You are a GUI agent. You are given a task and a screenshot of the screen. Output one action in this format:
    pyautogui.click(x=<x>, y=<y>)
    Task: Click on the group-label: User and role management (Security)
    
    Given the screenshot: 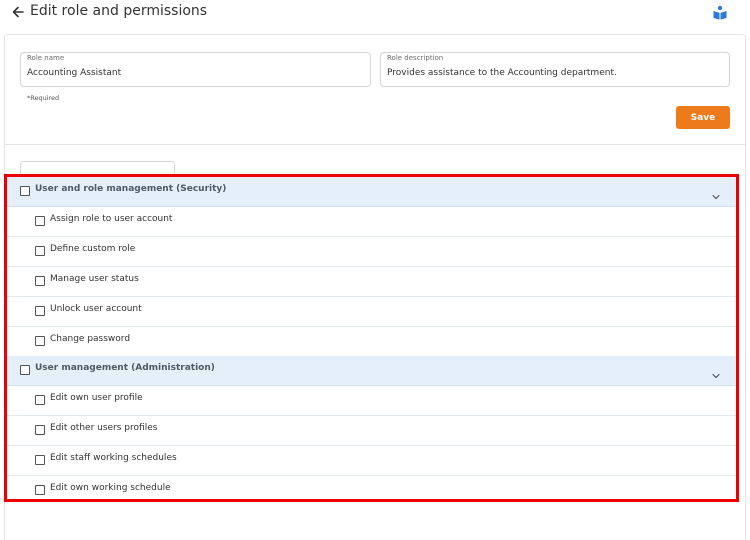 What is the action you would take?
    pyautogui.click(x=131, y=189)
    